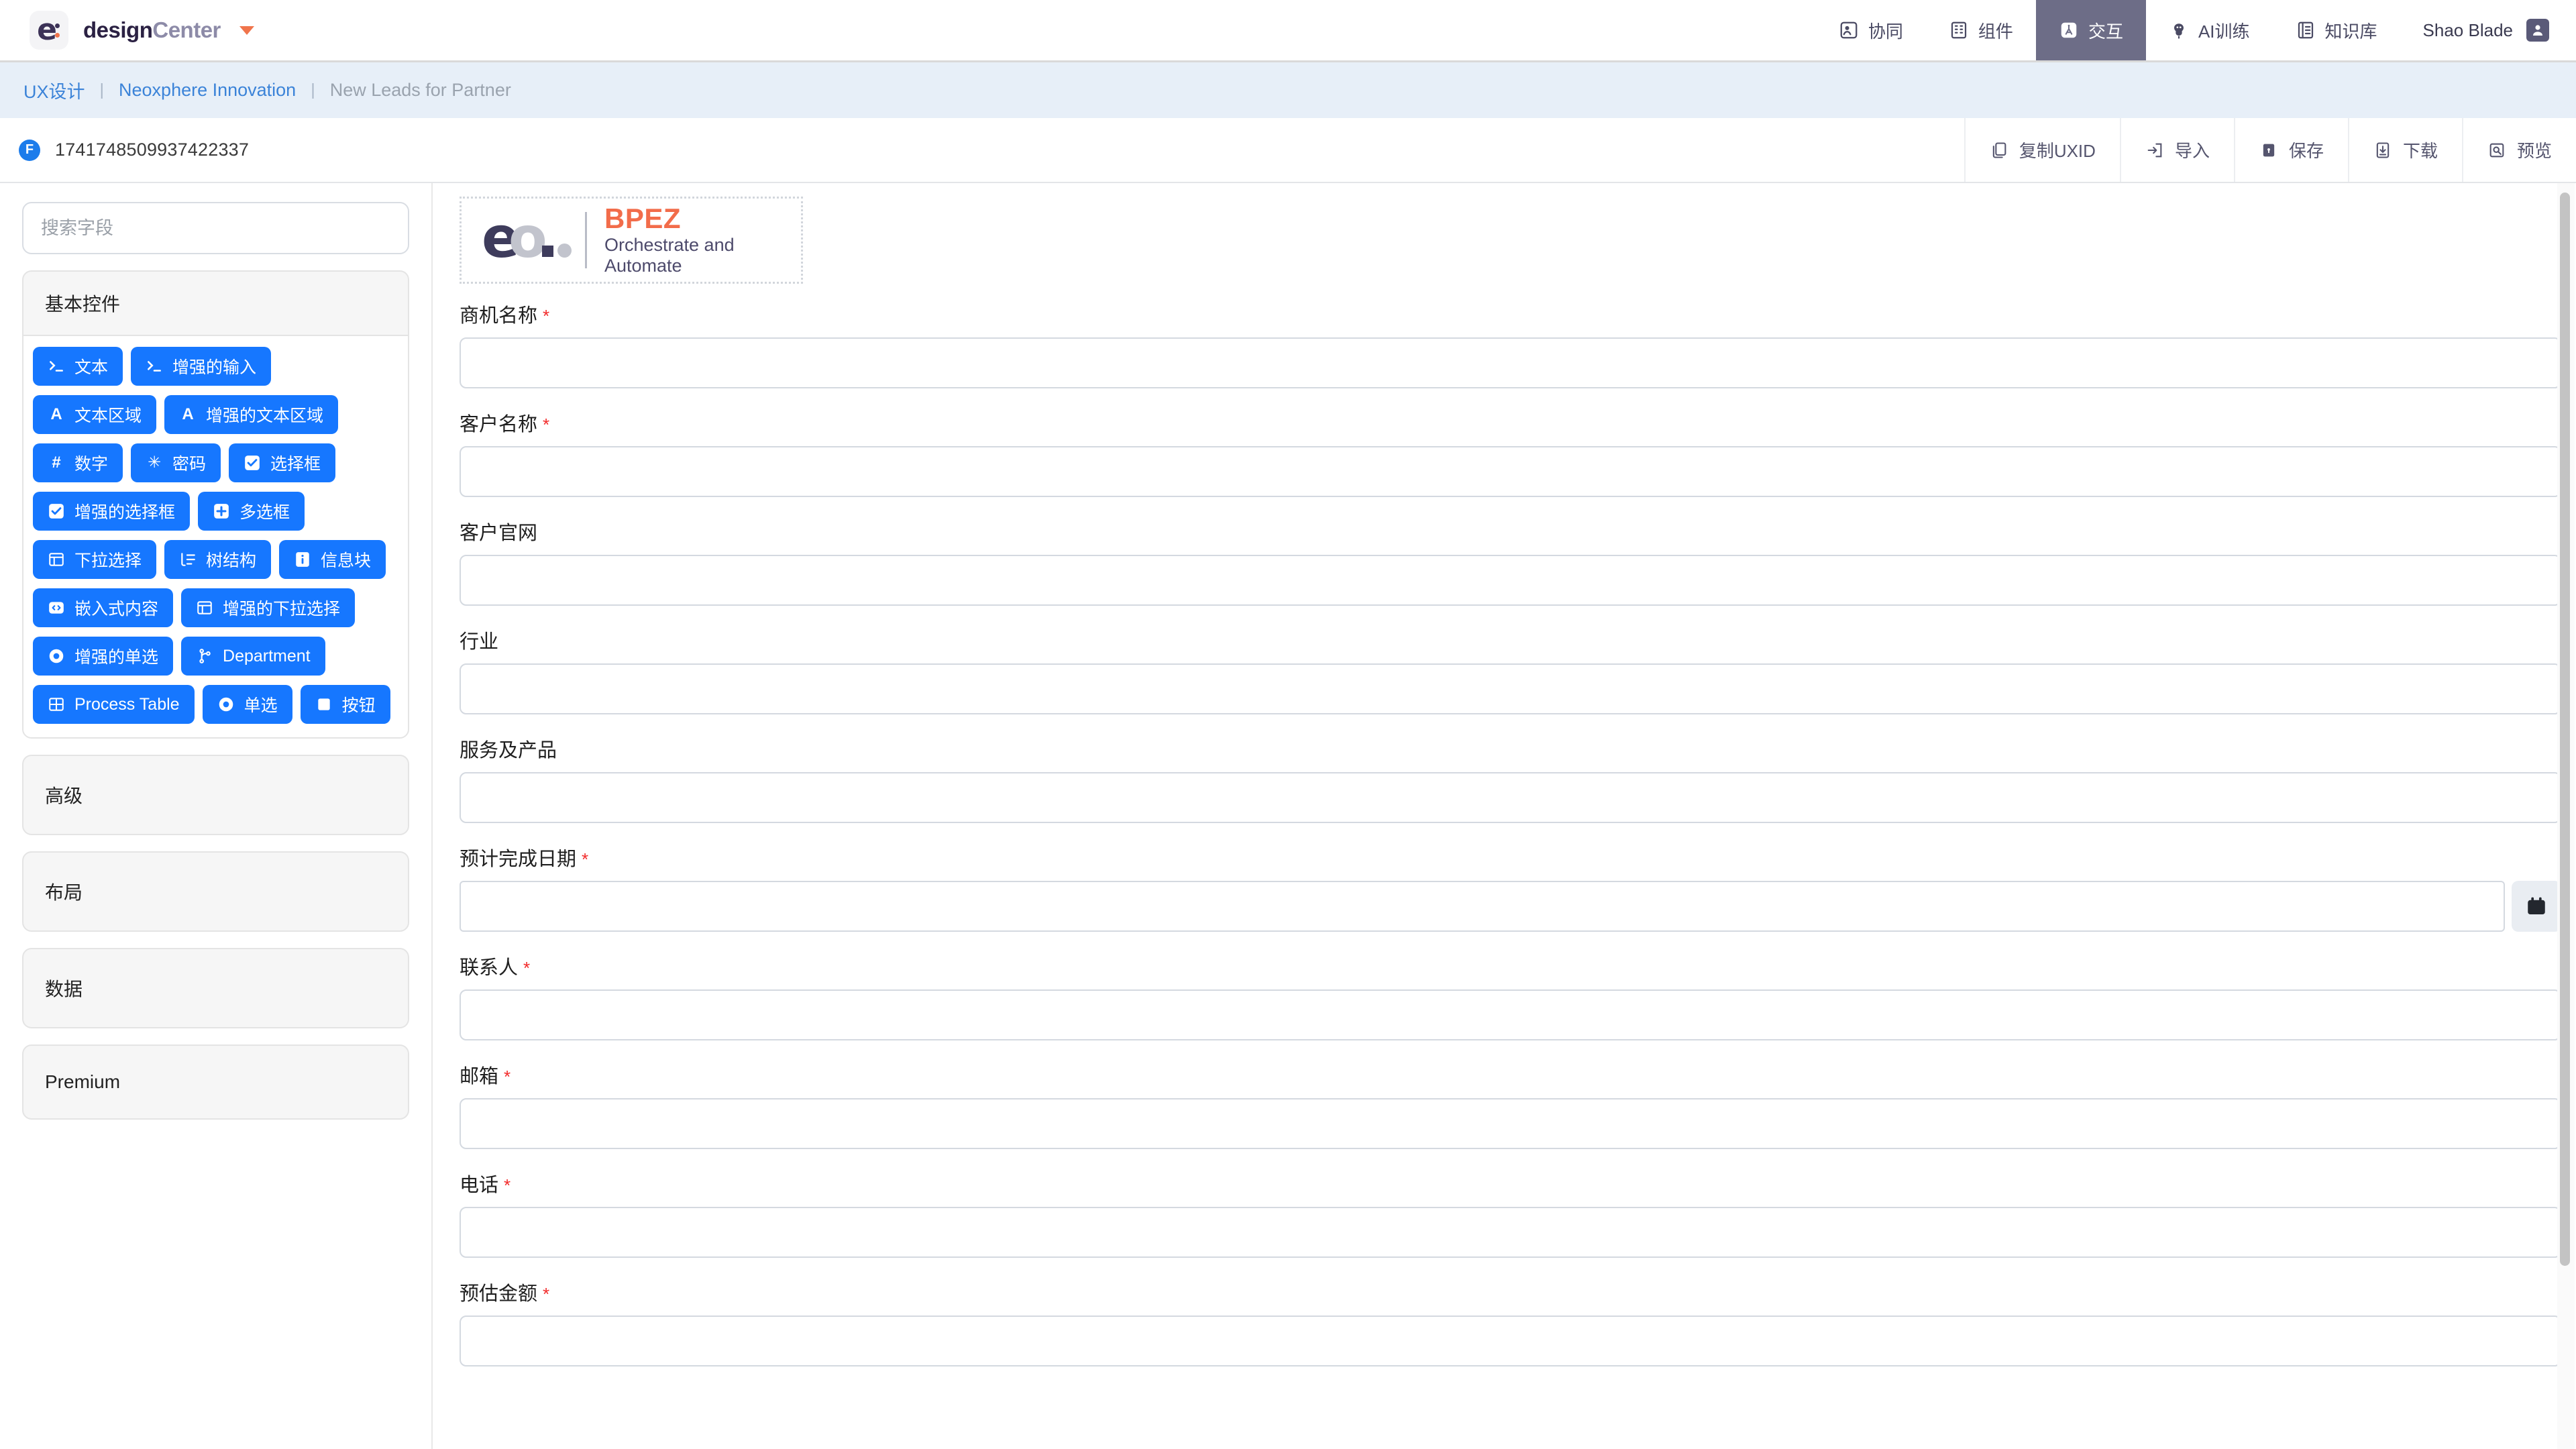 The width and height of the screenshot is (2576, 1449). Describe the element at coordinates (56, 607) in the screenshot. I see `code-embed-icon` at that location.